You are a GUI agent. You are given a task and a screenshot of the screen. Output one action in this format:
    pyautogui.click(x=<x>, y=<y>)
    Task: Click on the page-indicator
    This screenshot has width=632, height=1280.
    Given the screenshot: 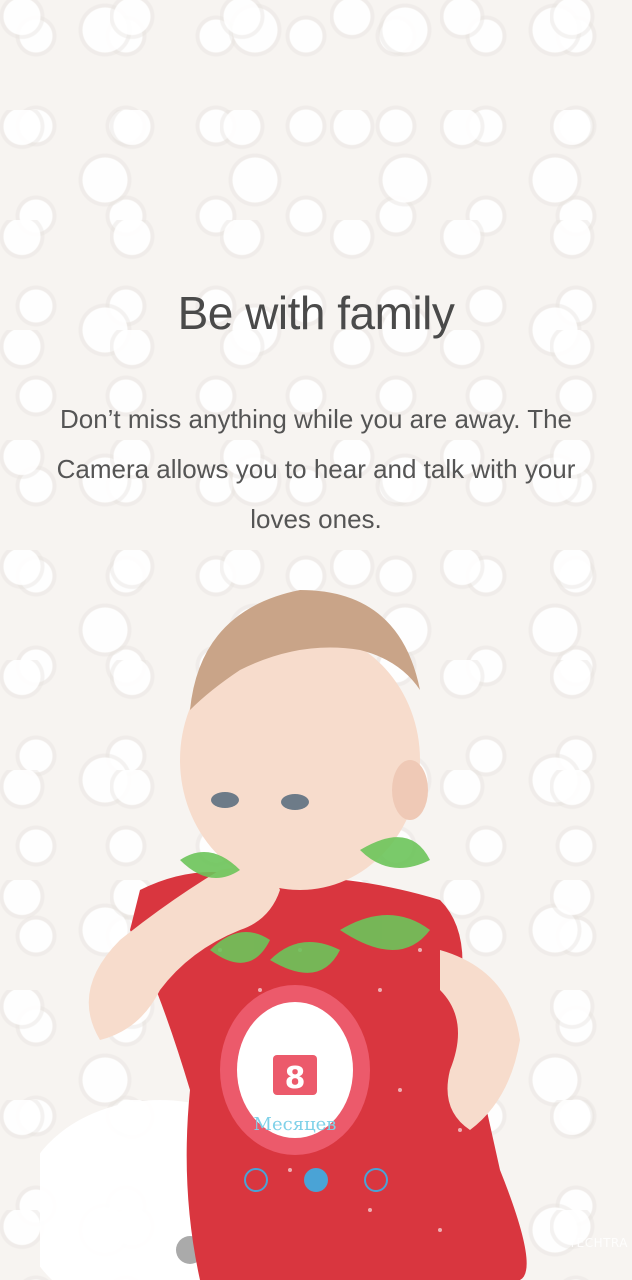 What is the action you would take?
    pyautogui.click(x=316, y=1180)
    